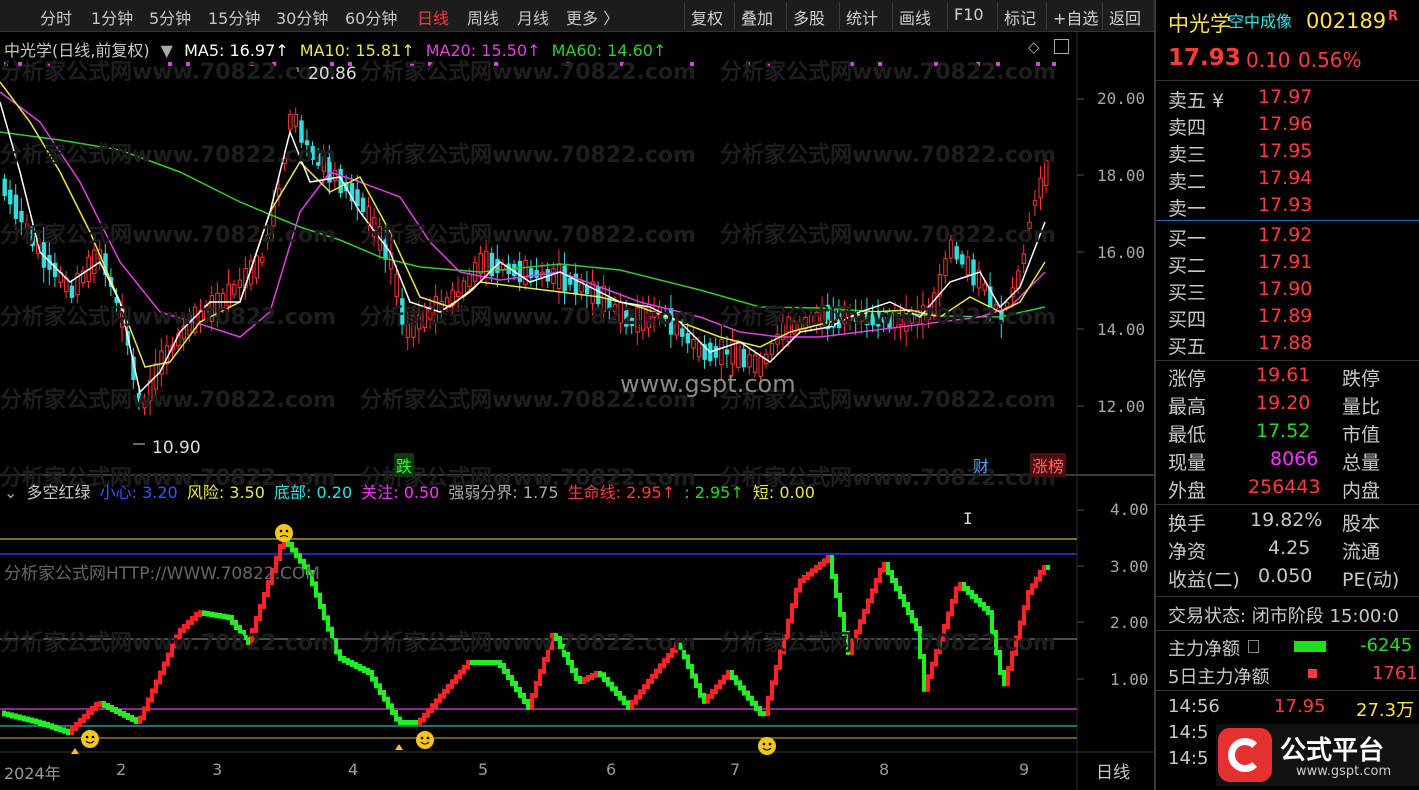  I want to click on ma60-label: MA60: 14.60↑, so click(609, 50).